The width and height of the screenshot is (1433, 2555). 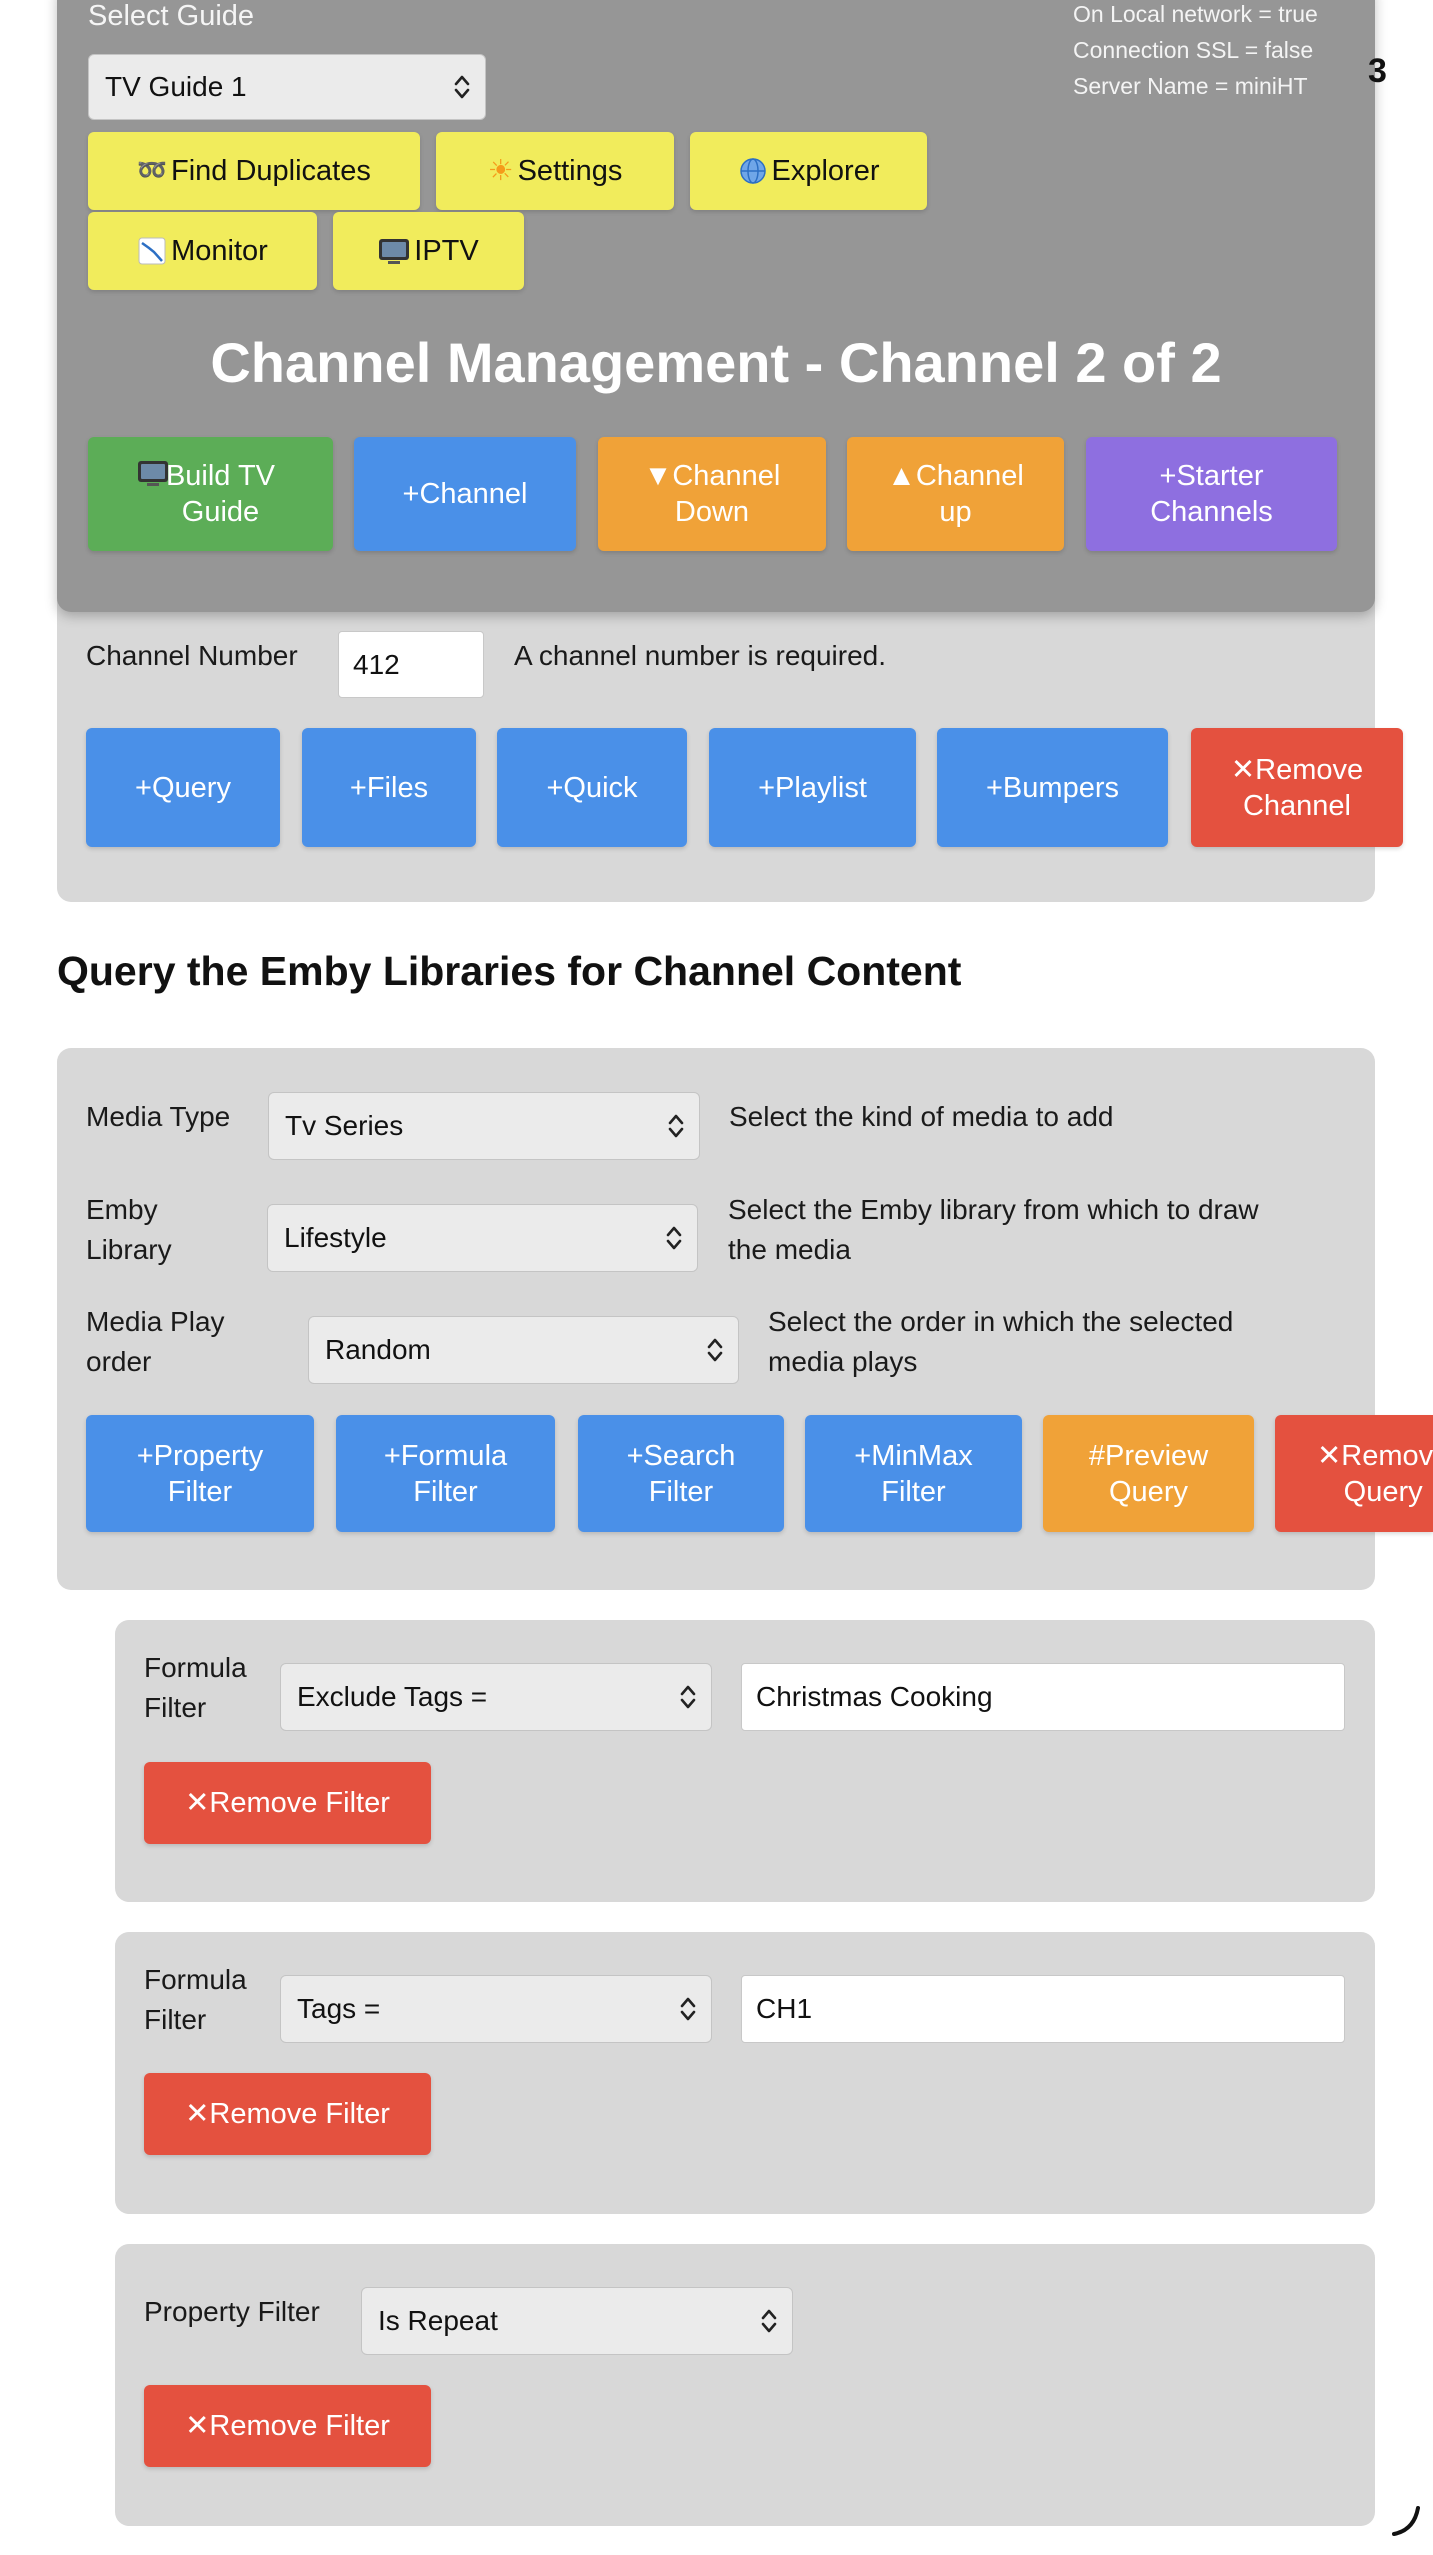 What do you see at coordinates (874, 1696) in the screenshot?
I see `formula-filter-input-value: Christmas Cooking` at bounding box center [874, 1696].